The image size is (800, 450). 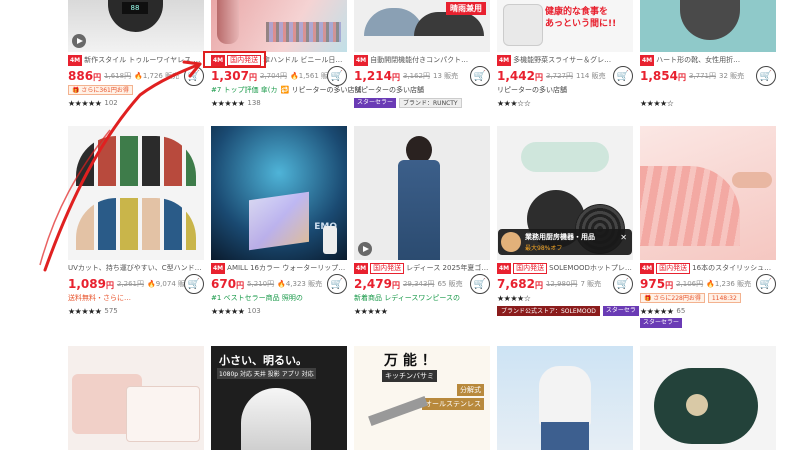 What do you see at coordinates (377, 284) in the screenshot?
I see `price: 2,479円` at bounding box center [377, 284].